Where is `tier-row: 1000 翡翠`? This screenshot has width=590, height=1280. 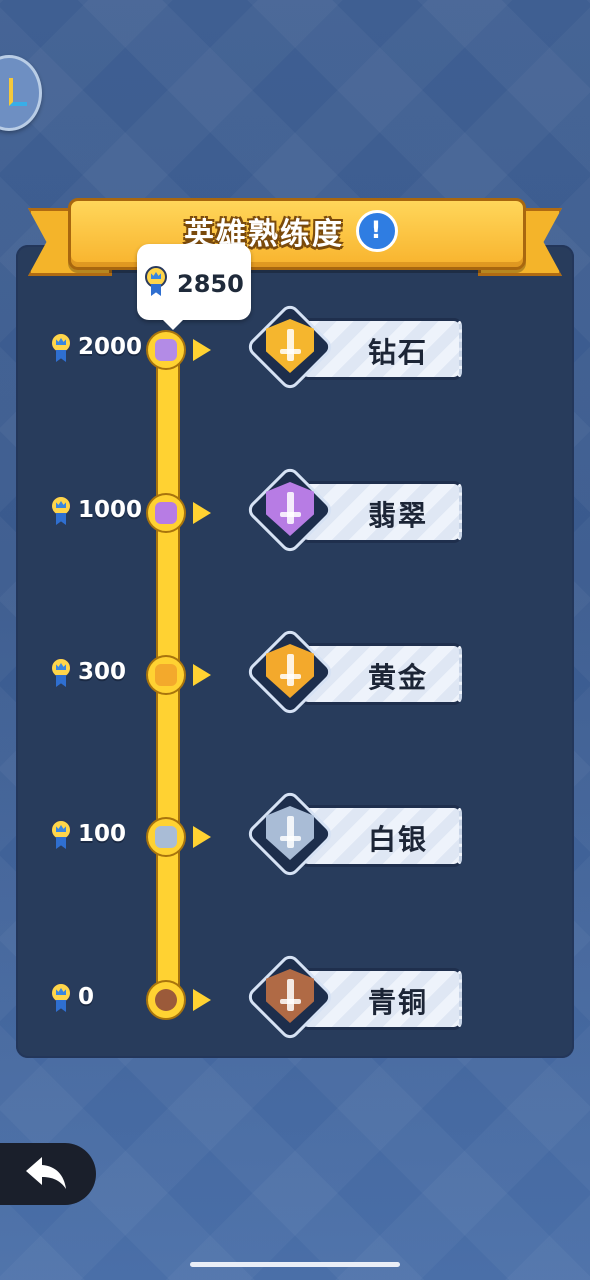
tier-row: 1000 翡翠 is located at coordinates (295, 510).